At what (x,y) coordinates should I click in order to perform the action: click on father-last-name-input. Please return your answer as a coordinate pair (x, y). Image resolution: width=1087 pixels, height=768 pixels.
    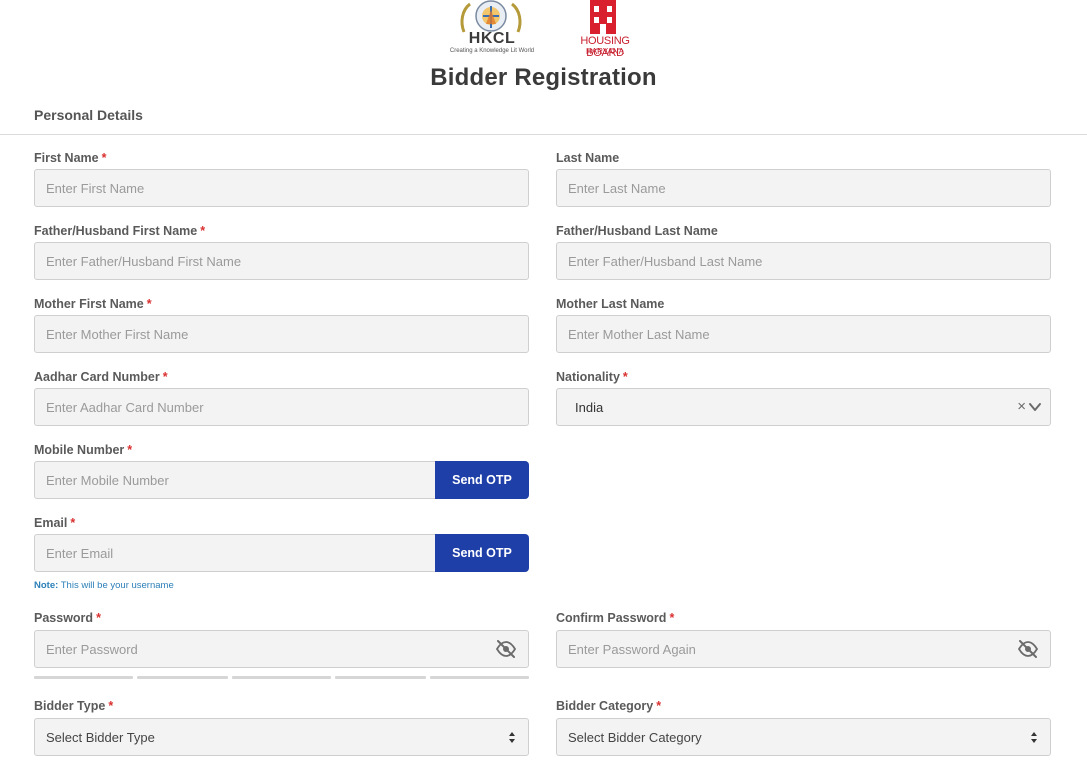
    Looking at the image, I should click on (803, 261).